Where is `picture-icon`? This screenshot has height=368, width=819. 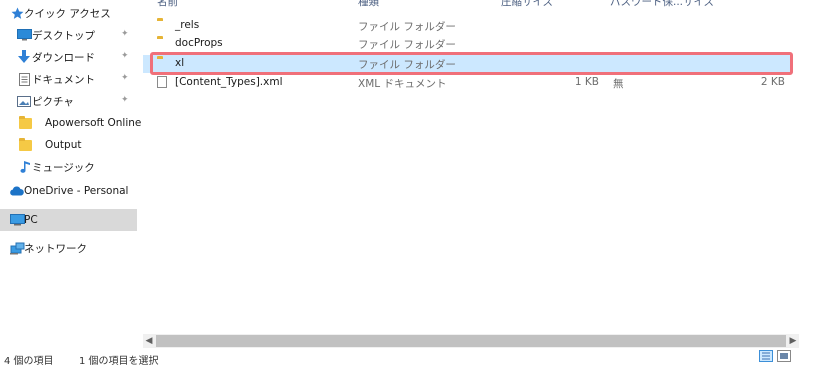 picture-icon is located at coordinates (24, 101).